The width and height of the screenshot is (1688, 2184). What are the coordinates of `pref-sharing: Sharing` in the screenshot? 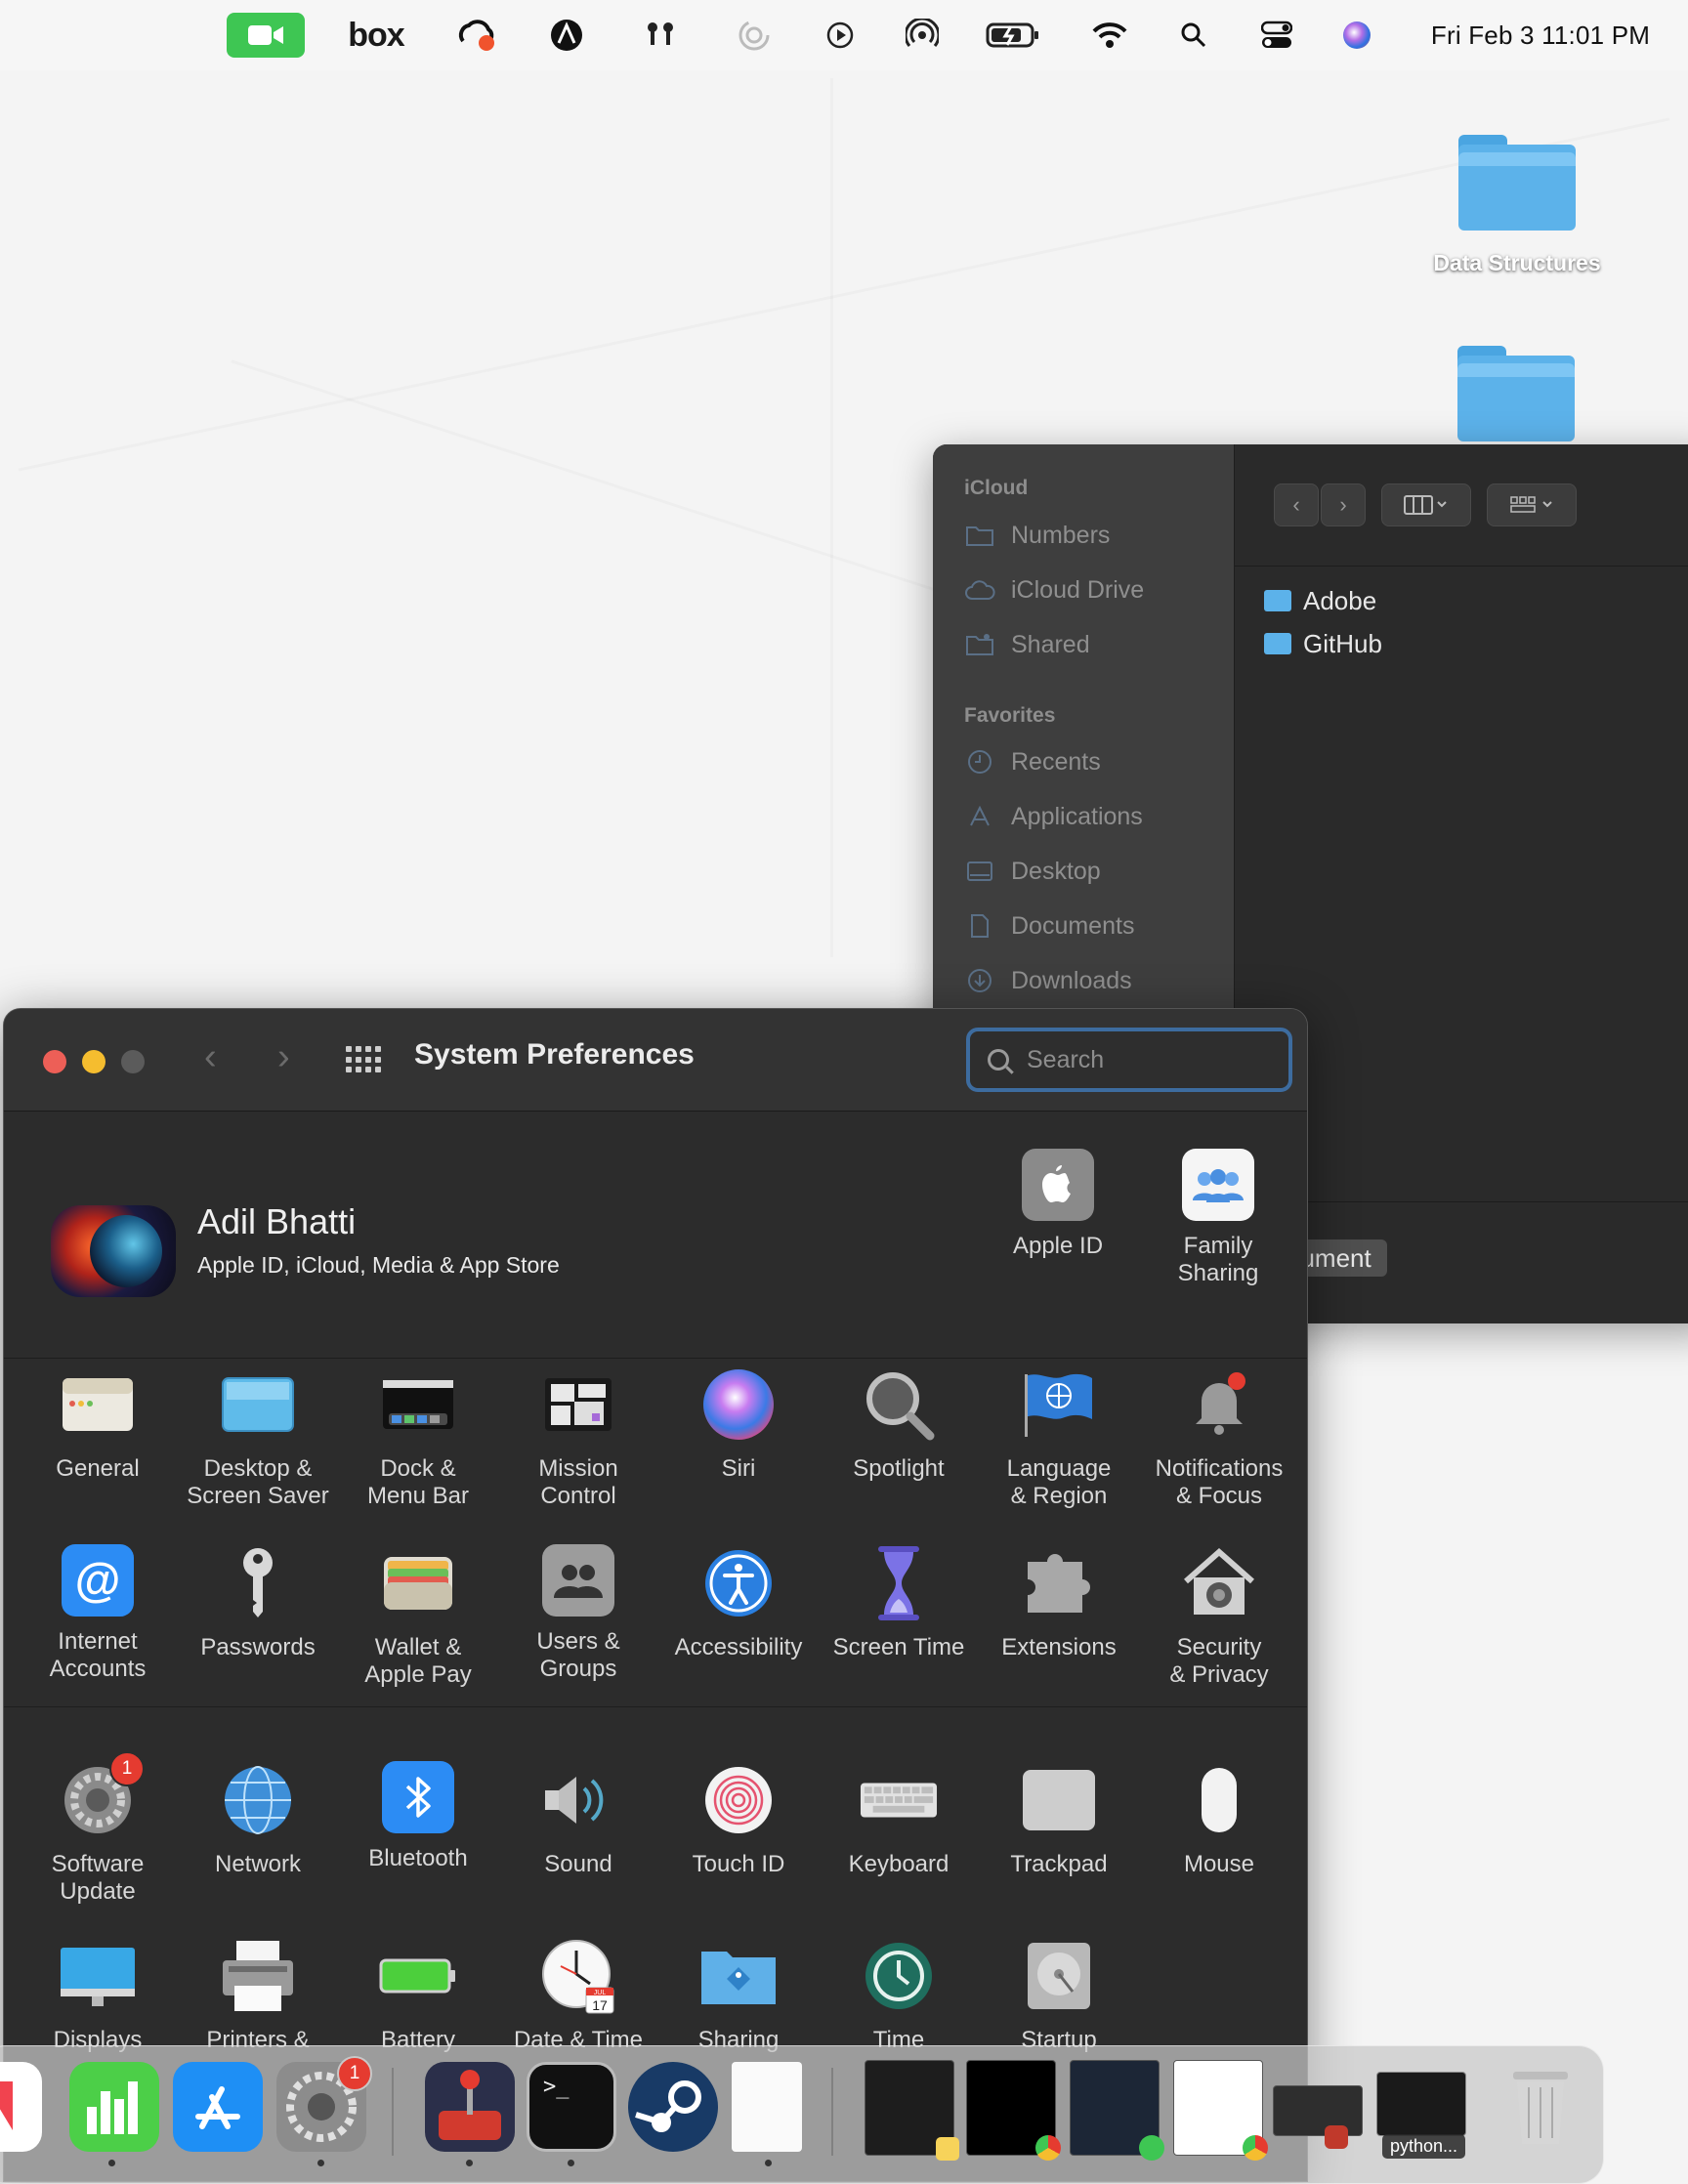 It's located at (738, 1995).